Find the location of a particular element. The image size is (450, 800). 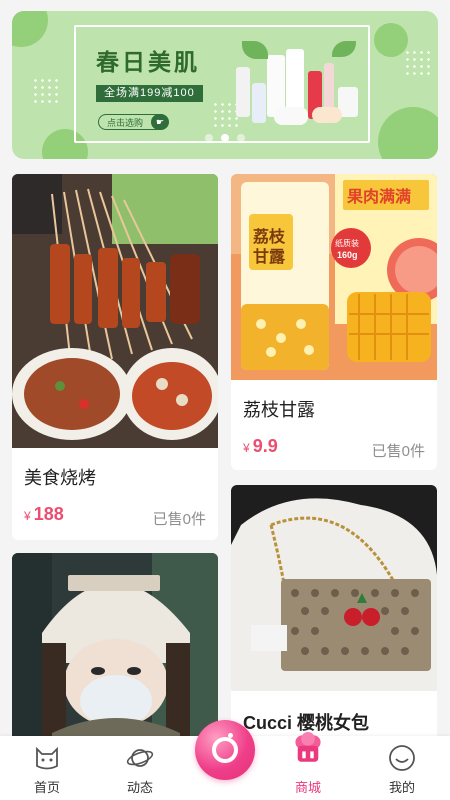

banner-title: 春日美肌 is located at coordinates (148, 62).